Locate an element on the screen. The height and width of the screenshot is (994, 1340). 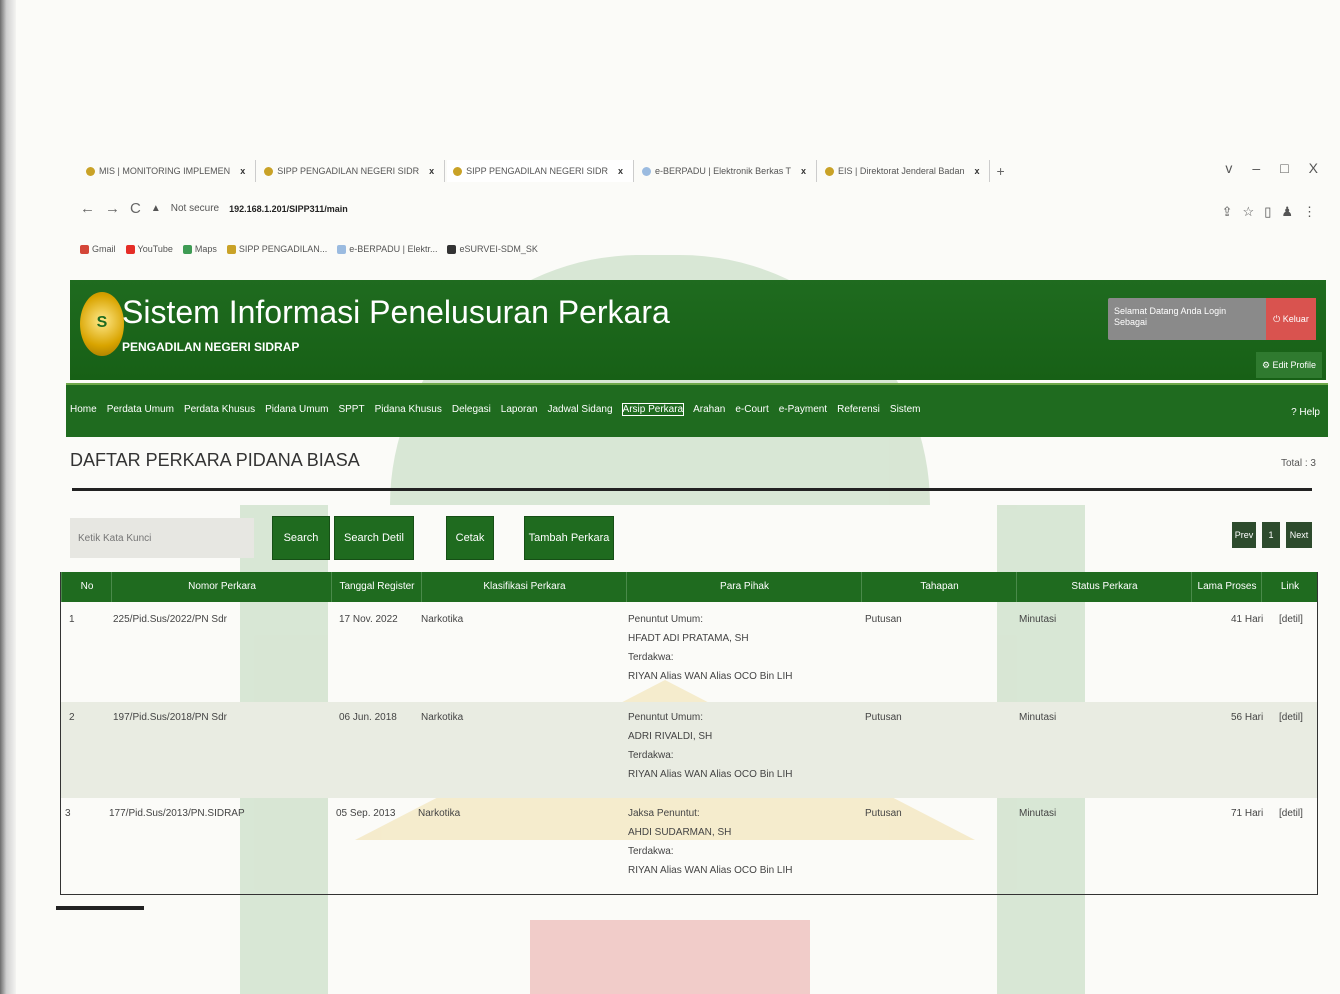
col-lama-proses: Lama Proses is located at coordinates (1226, 587).